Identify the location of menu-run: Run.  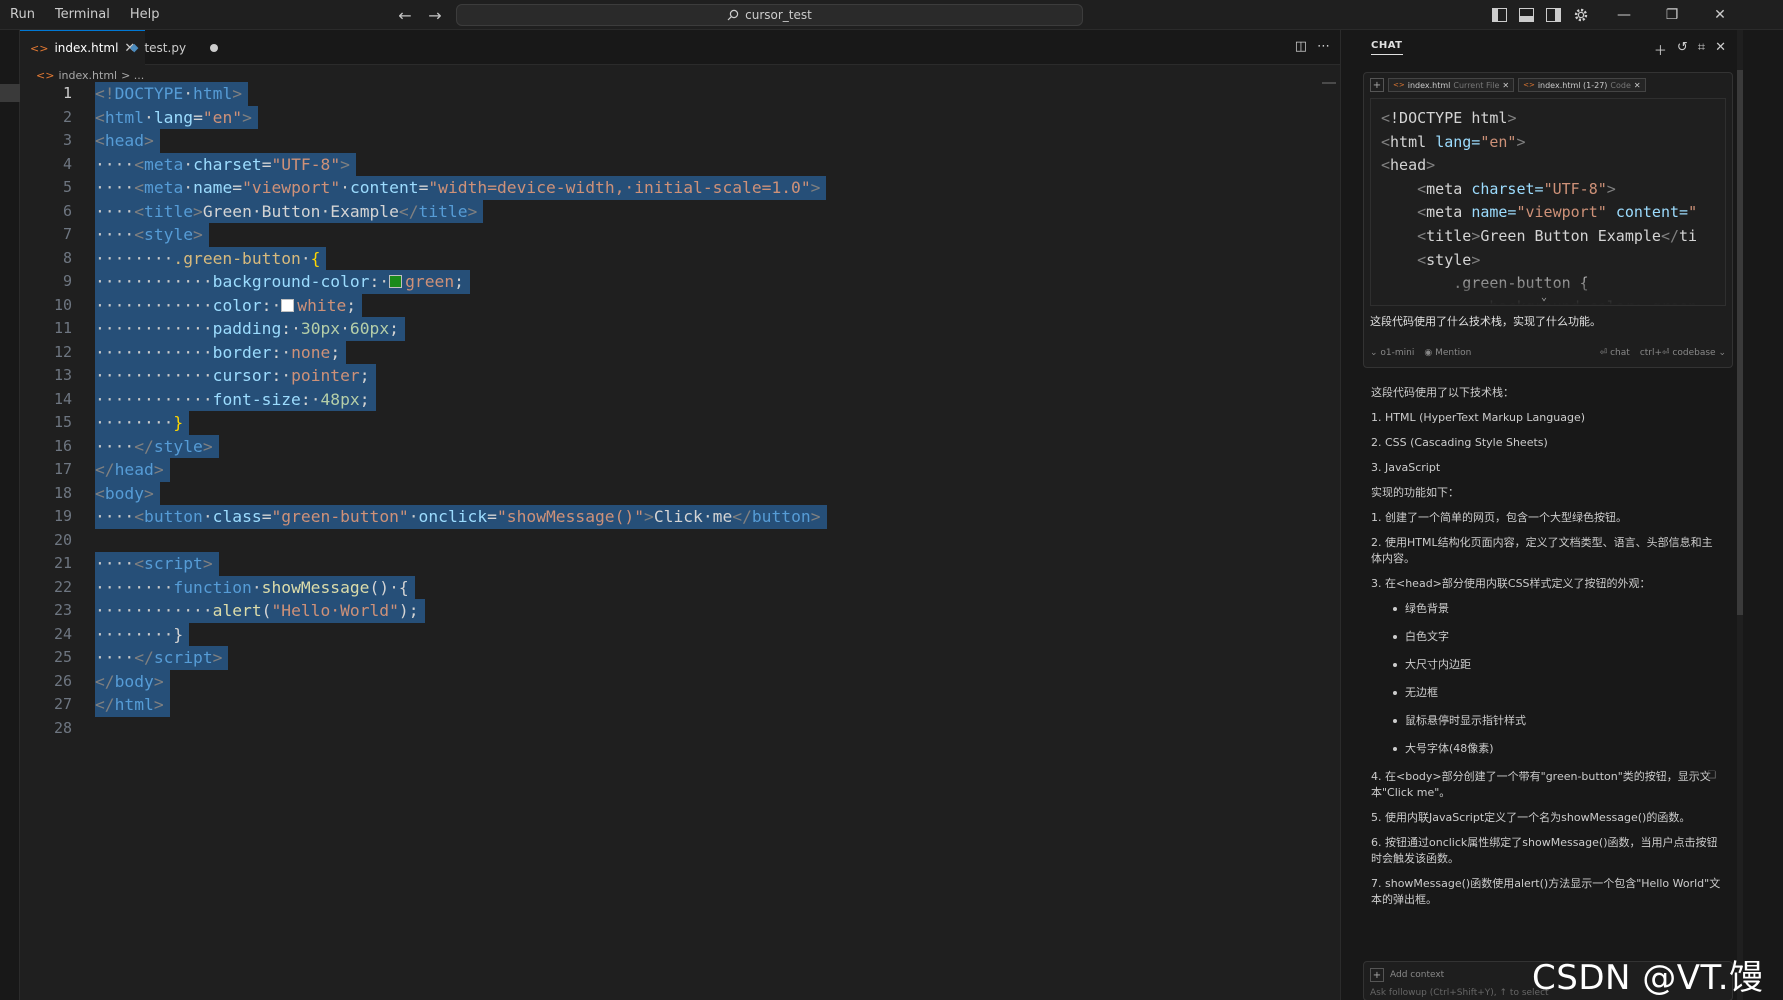
(22, 15).